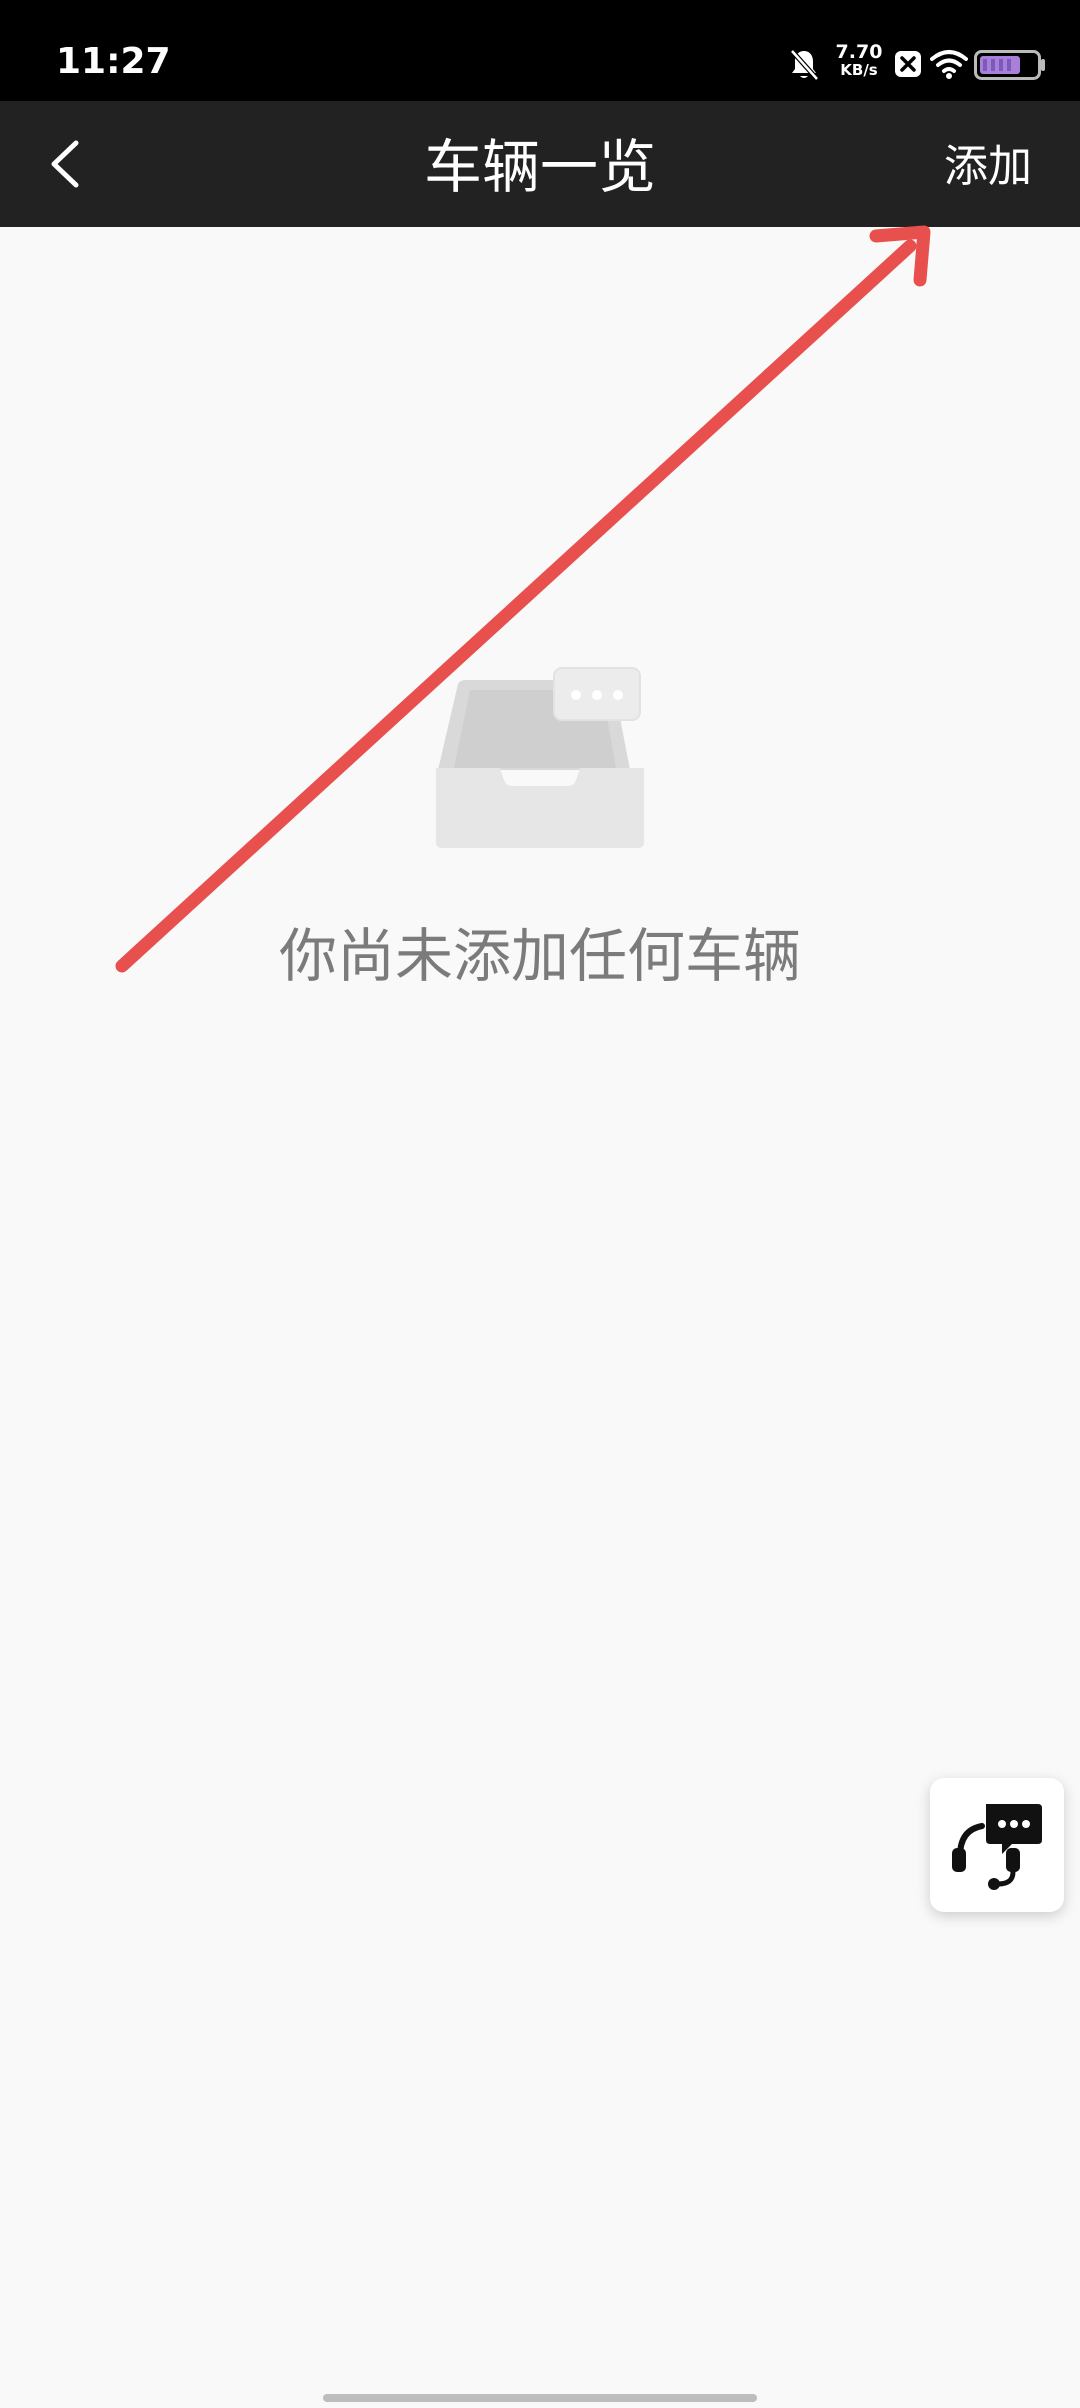  I want to click on customer-support-headset-icon, so click(997, 1847).